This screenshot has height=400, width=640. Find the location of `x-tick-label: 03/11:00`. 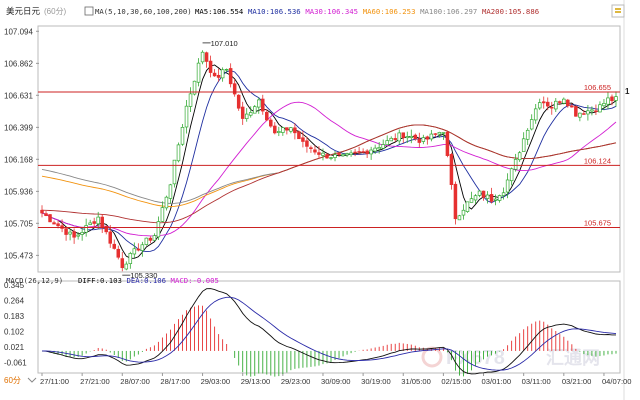

x-tick-label: 03/11:00 is located at coordinates (536, 381).